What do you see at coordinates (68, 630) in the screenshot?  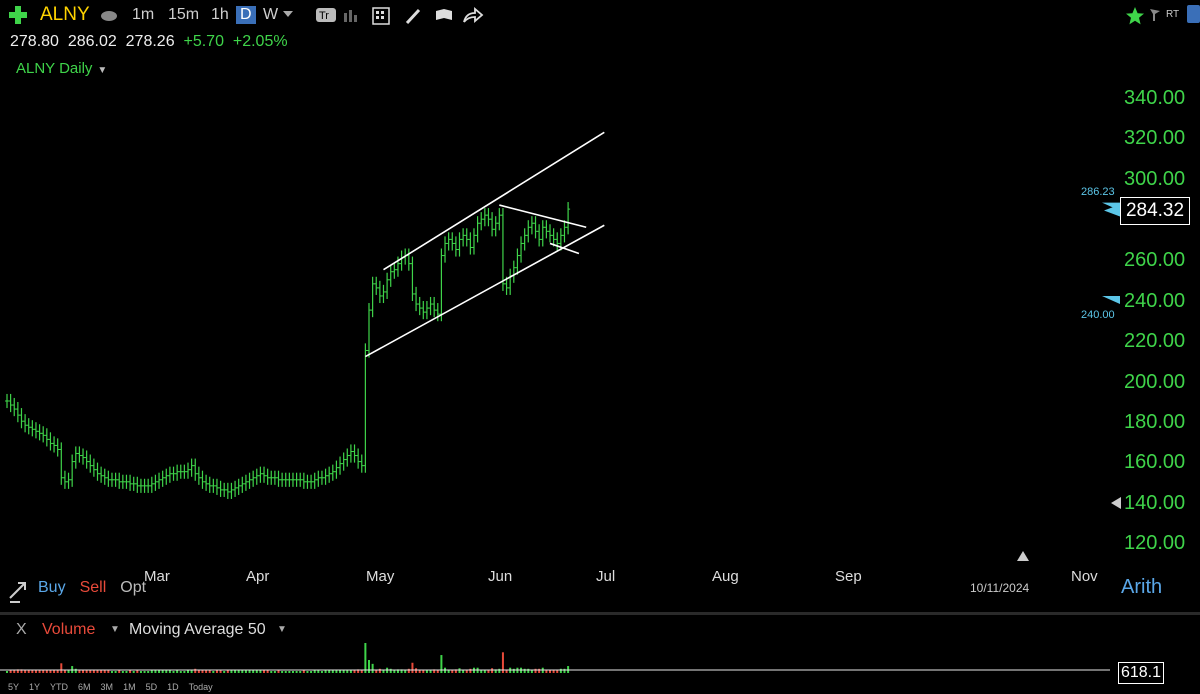 I see `volume-study-label: Volume` at bounding box center [68, 630].